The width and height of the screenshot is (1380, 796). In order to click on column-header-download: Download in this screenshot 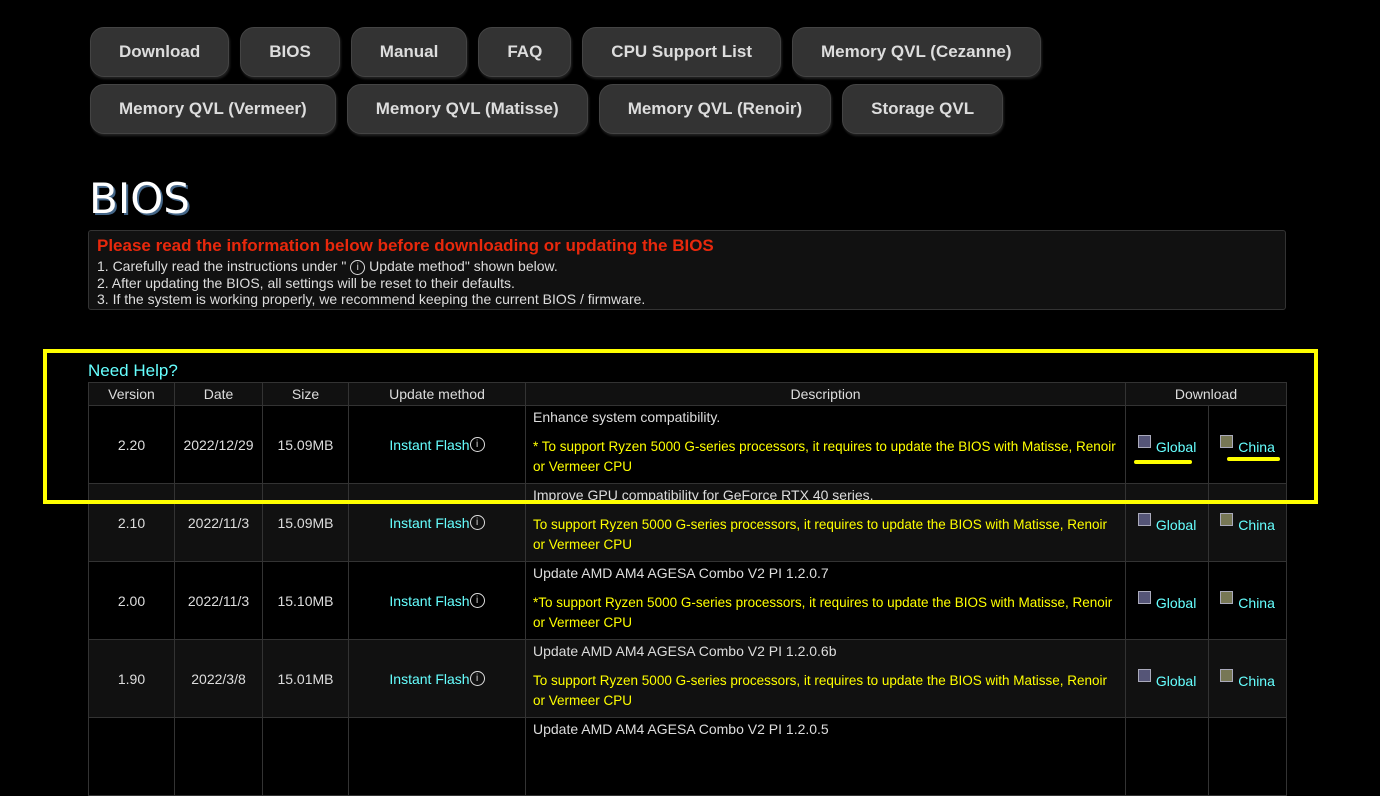, I will do `click(1206, 394)`.